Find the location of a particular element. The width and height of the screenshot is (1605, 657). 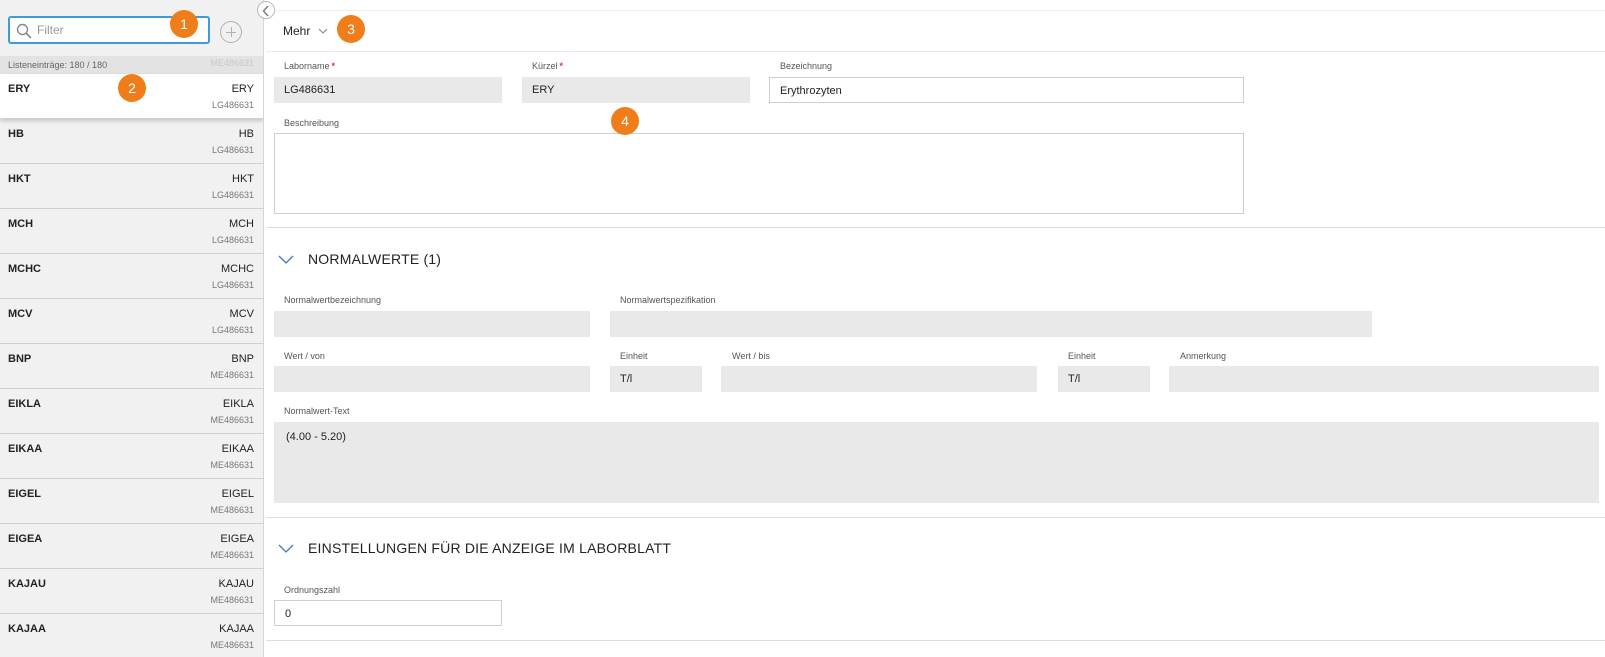

list-item-mchc: MCHC MCHC LG486631 is located at coordinates (131, 276).